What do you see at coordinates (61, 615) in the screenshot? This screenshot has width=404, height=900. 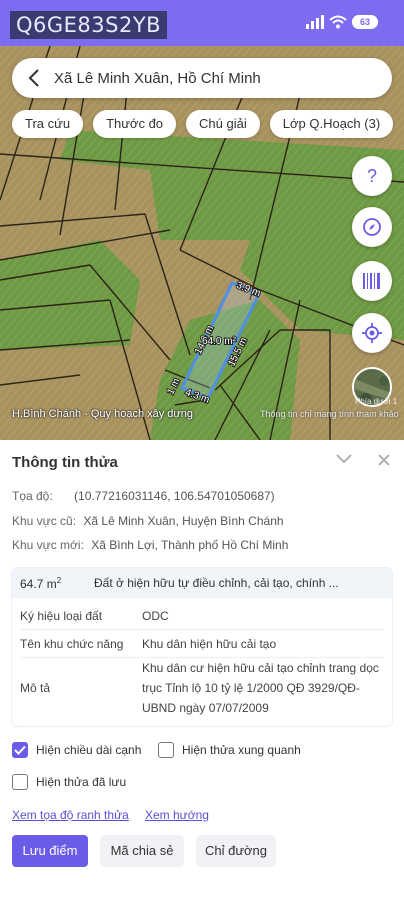 I see `land-symbol-label: Ký hiệu loại đất` at bounding box center [61, 615].